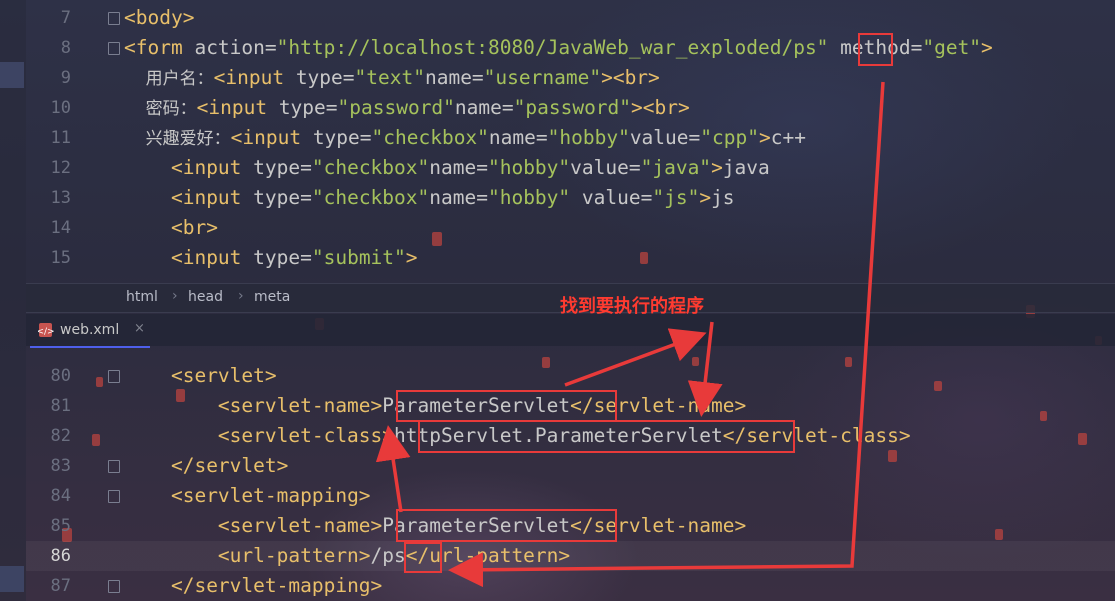 This screenshot has width=1115, height=601. What do you see at coordinates (393, 469) in the screenshot?
I see `arrow-mapping-to-servlet-name` at bounding box center [393, 469].